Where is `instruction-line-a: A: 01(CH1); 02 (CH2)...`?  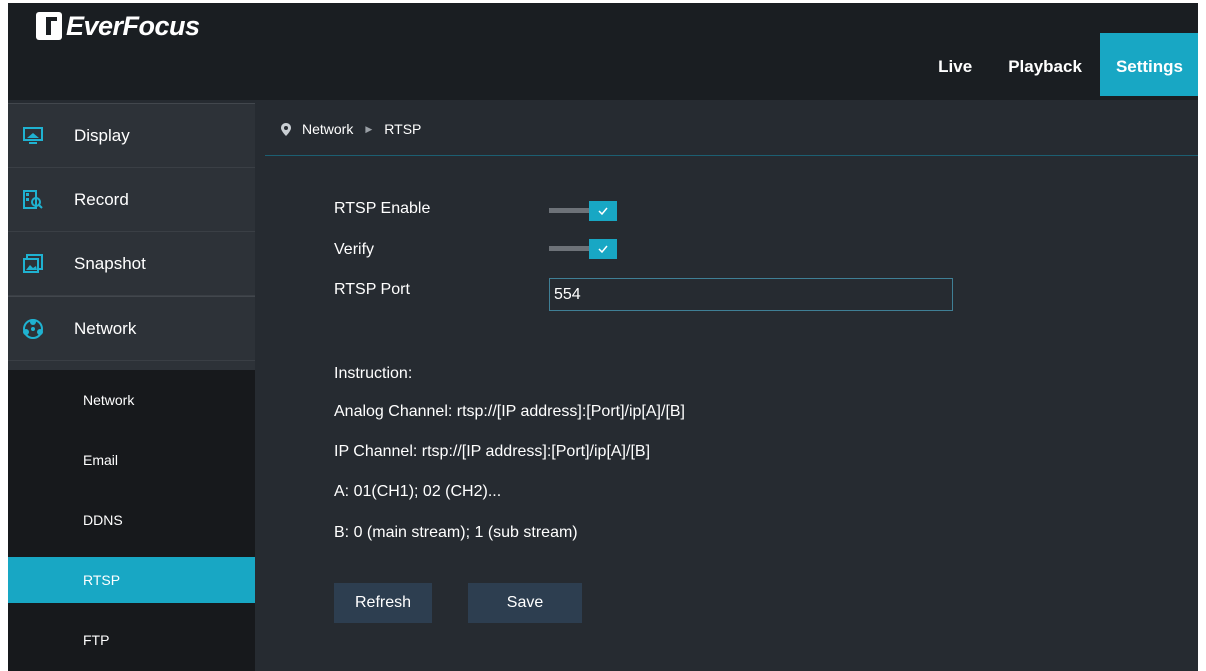 instruction-line-a: A: 01(CH1); 02 (CH2)... is located at coordinates (418, 491).